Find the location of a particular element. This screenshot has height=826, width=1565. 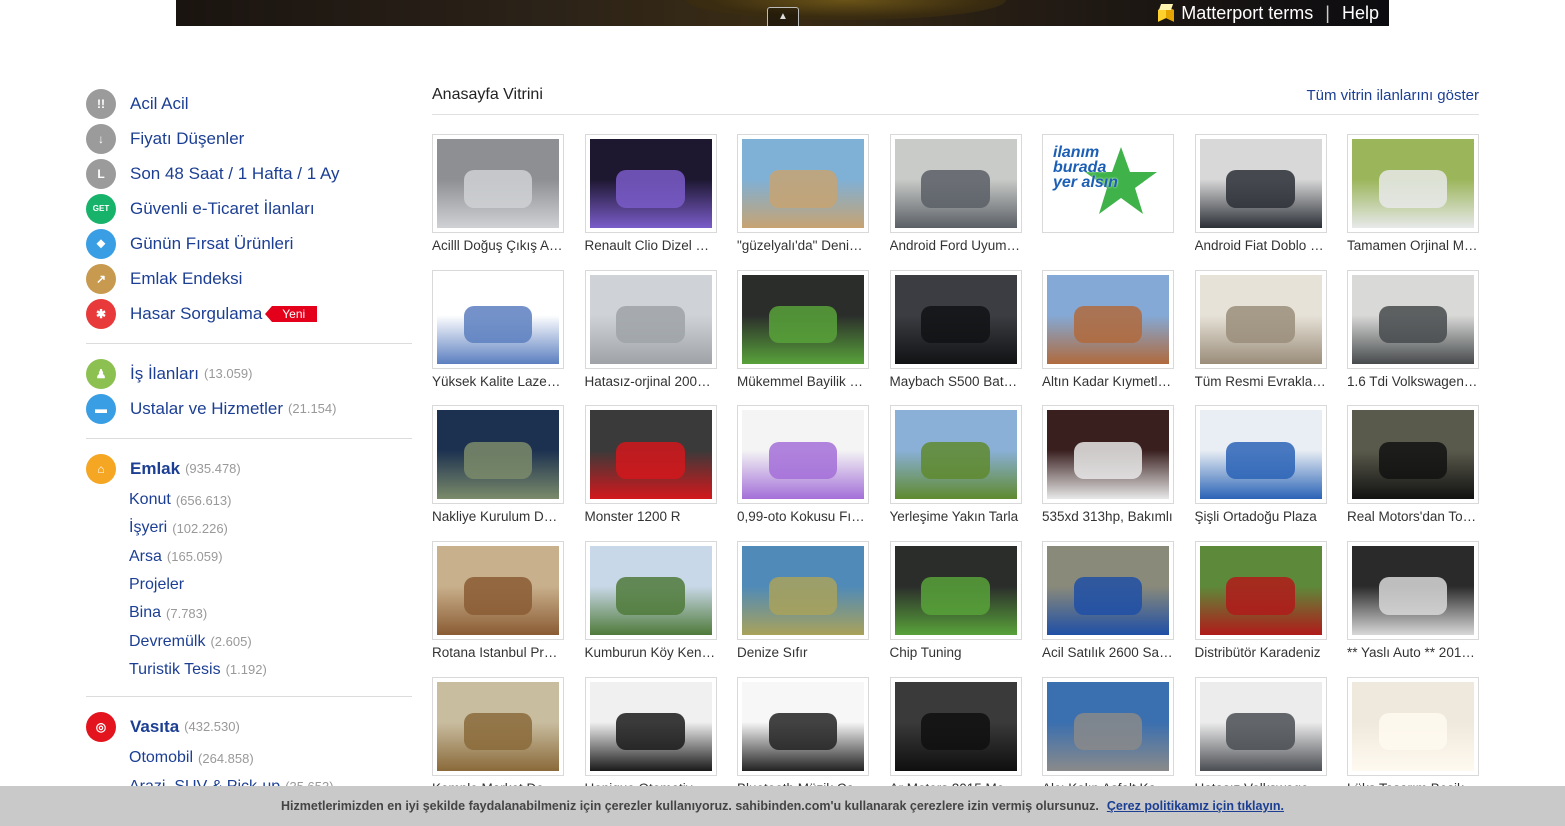

listing-caption: Yüksek Kalite Lazer Kesim is located at coordinates (498, 381).